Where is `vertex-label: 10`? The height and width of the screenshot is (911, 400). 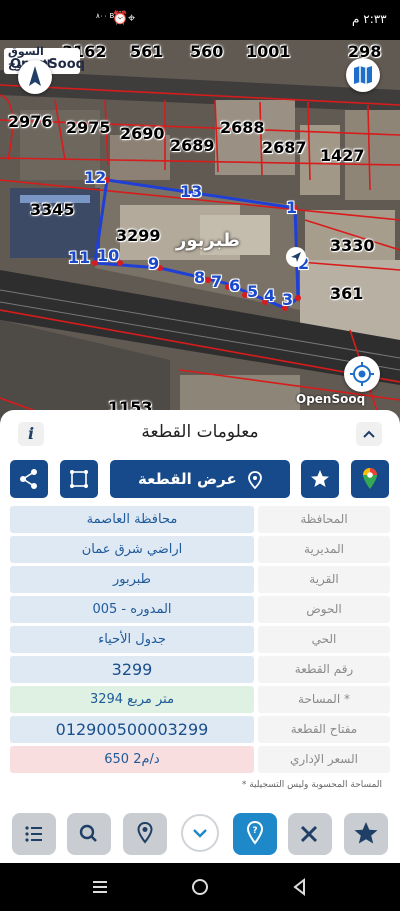 vertex-label: 10 is located at coordinates (108, 255).